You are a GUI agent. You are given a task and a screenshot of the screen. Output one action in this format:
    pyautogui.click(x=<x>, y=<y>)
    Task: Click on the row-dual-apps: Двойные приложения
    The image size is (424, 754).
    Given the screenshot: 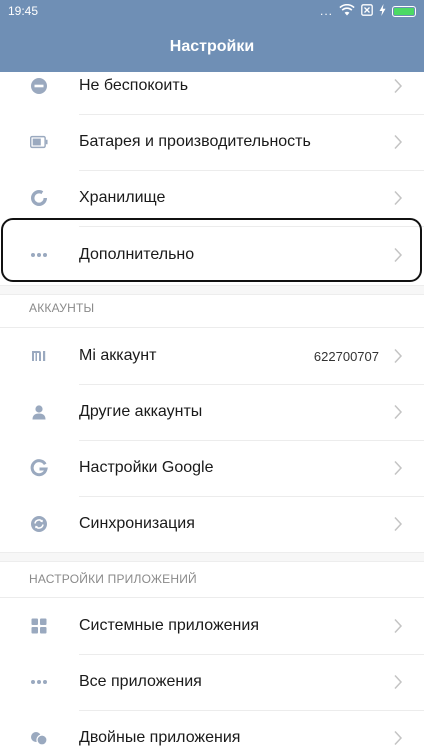 What is the action you would take?
    pyautogui.click(x=212, y=732)
    